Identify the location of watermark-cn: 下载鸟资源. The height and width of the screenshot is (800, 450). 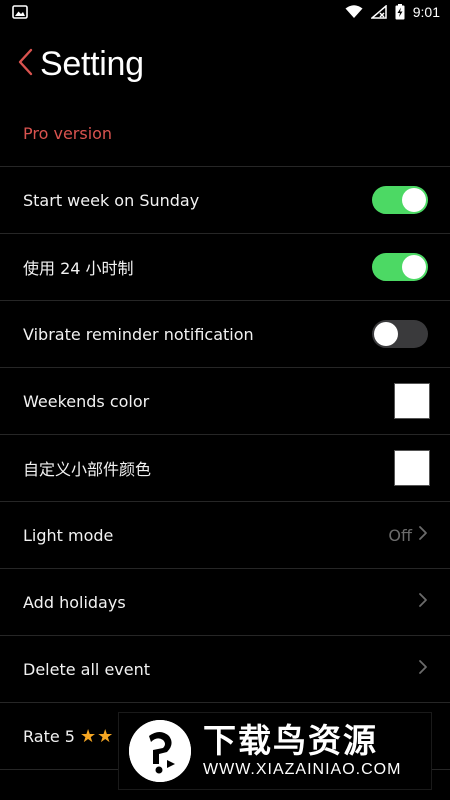
(290, 740).